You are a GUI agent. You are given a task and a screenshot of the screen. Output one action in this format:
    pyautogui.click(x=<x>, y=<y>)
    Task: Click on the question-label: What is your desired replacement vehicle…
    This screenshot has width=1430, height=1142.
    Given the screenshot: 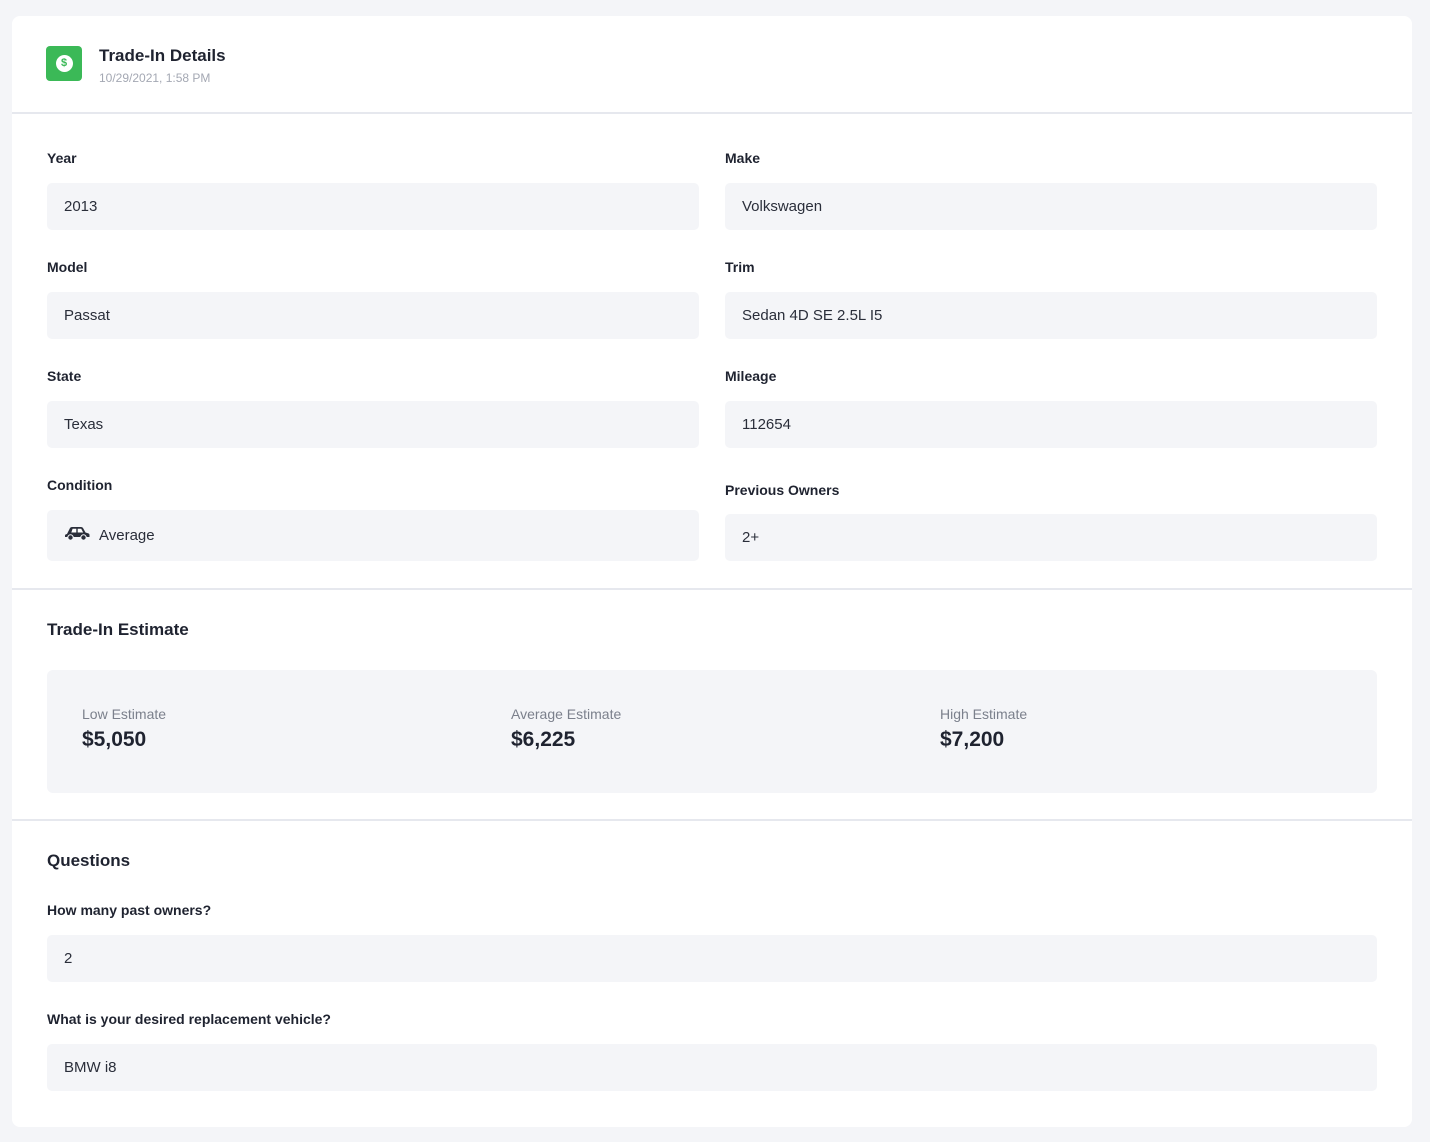 What is the action you would take?
    pyautogui.click(x=189, y=1019)
    